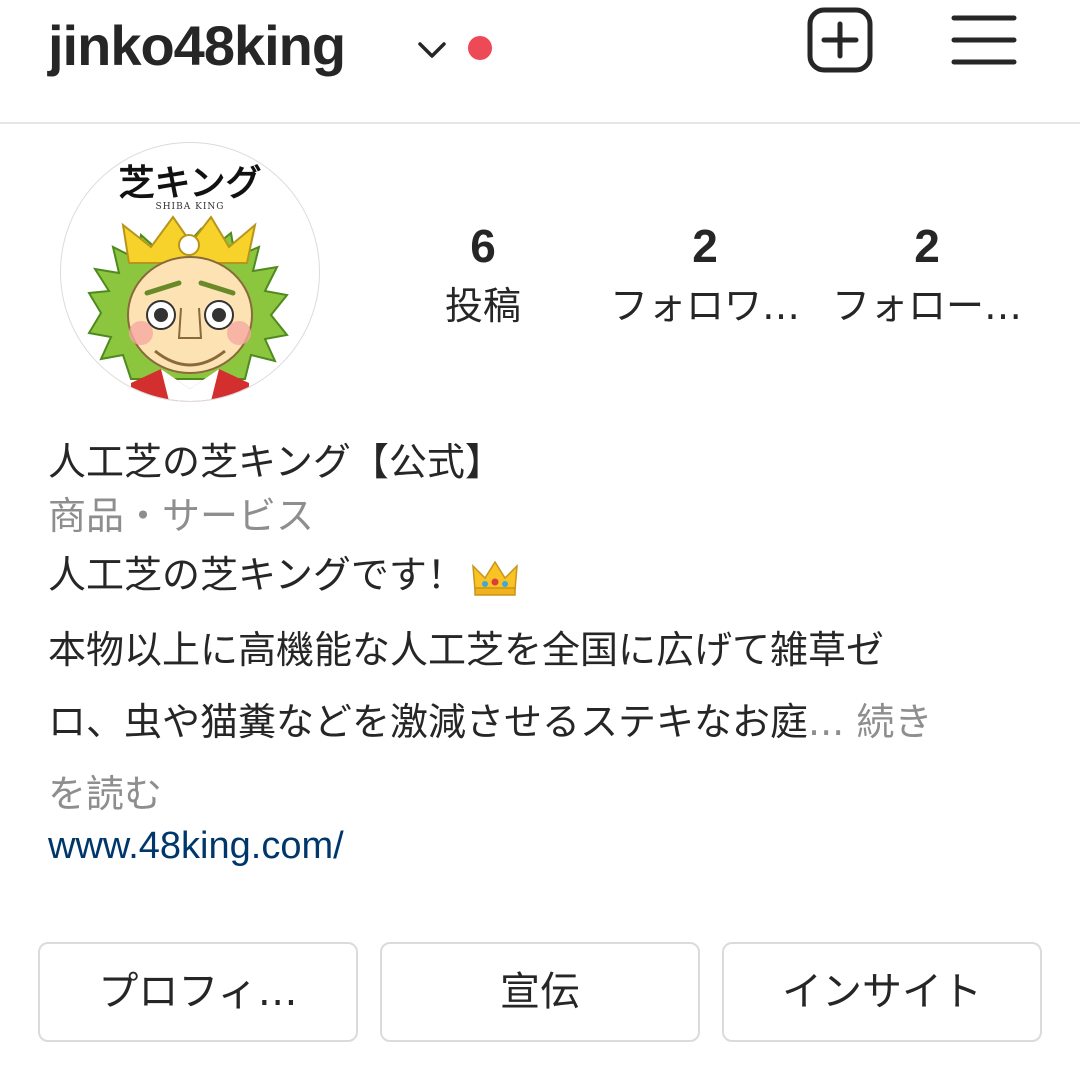 The width and height of the screenshot is (1080, 1080). What do you see at coordinates (275, 462) in the screenshot?
I see `profile-display-name: 人工芝の芝キング【公式】` at bounding box center [275, 462].